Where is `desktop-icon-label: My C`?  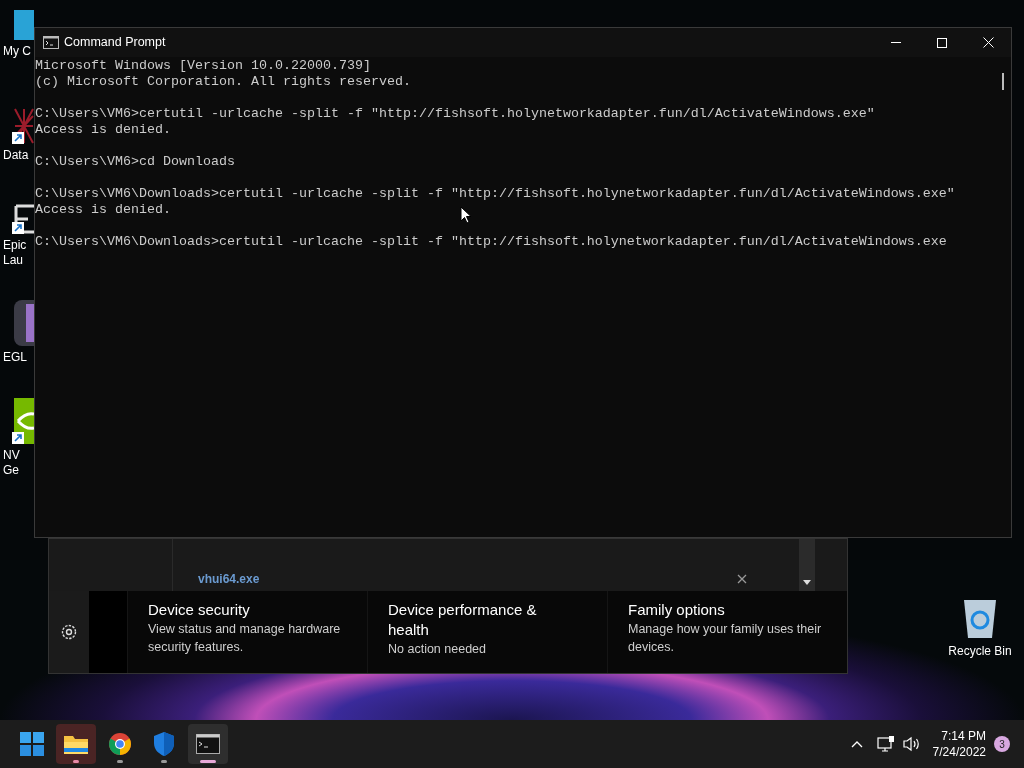
desktop-icon-label: My C is located at coordinates (17, 51).